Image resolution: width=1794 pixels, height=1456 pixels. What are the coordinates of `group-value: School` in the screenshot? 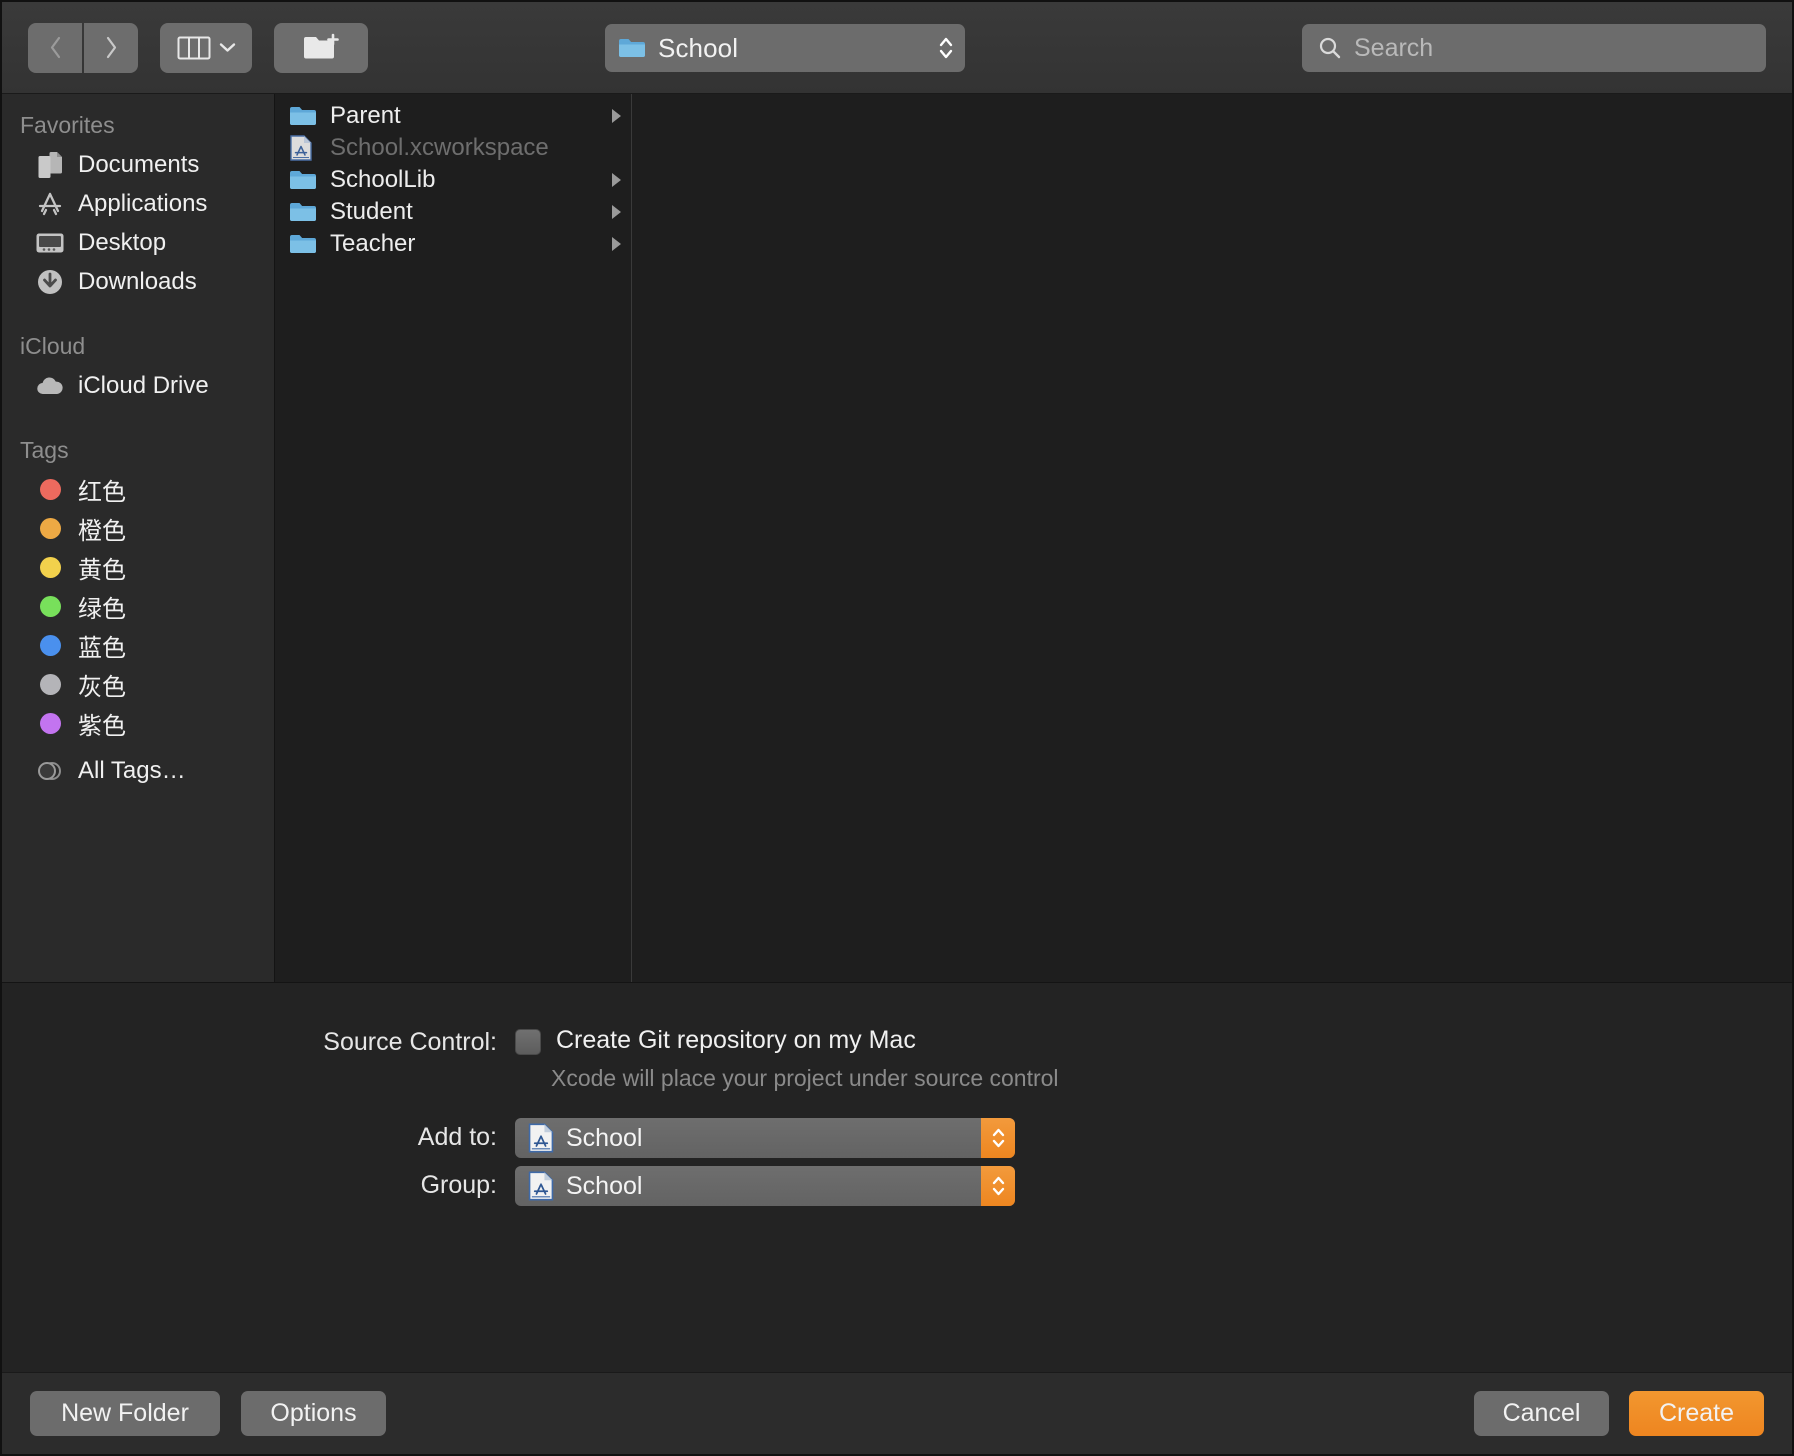 It's located at (604, 1185).